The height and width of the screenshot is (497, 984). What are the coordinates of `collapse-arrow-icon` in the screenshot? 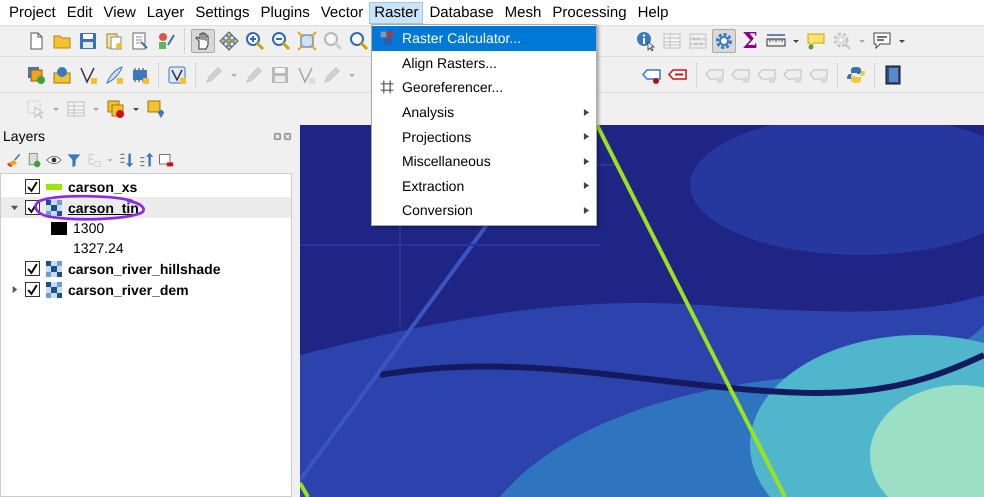 It's located at (14, 207).